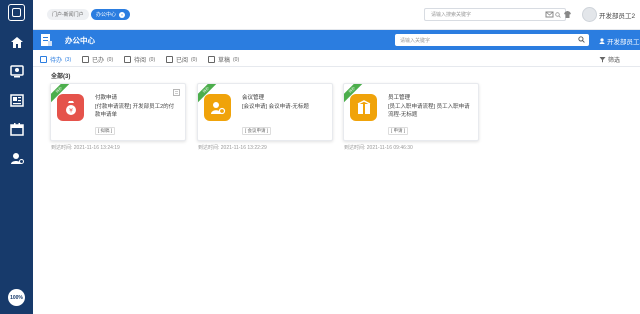 This screenshot has height=314, width=640. Describe the element at coordinates (589, 14) in the screenshot. I see `avatar` at that location.